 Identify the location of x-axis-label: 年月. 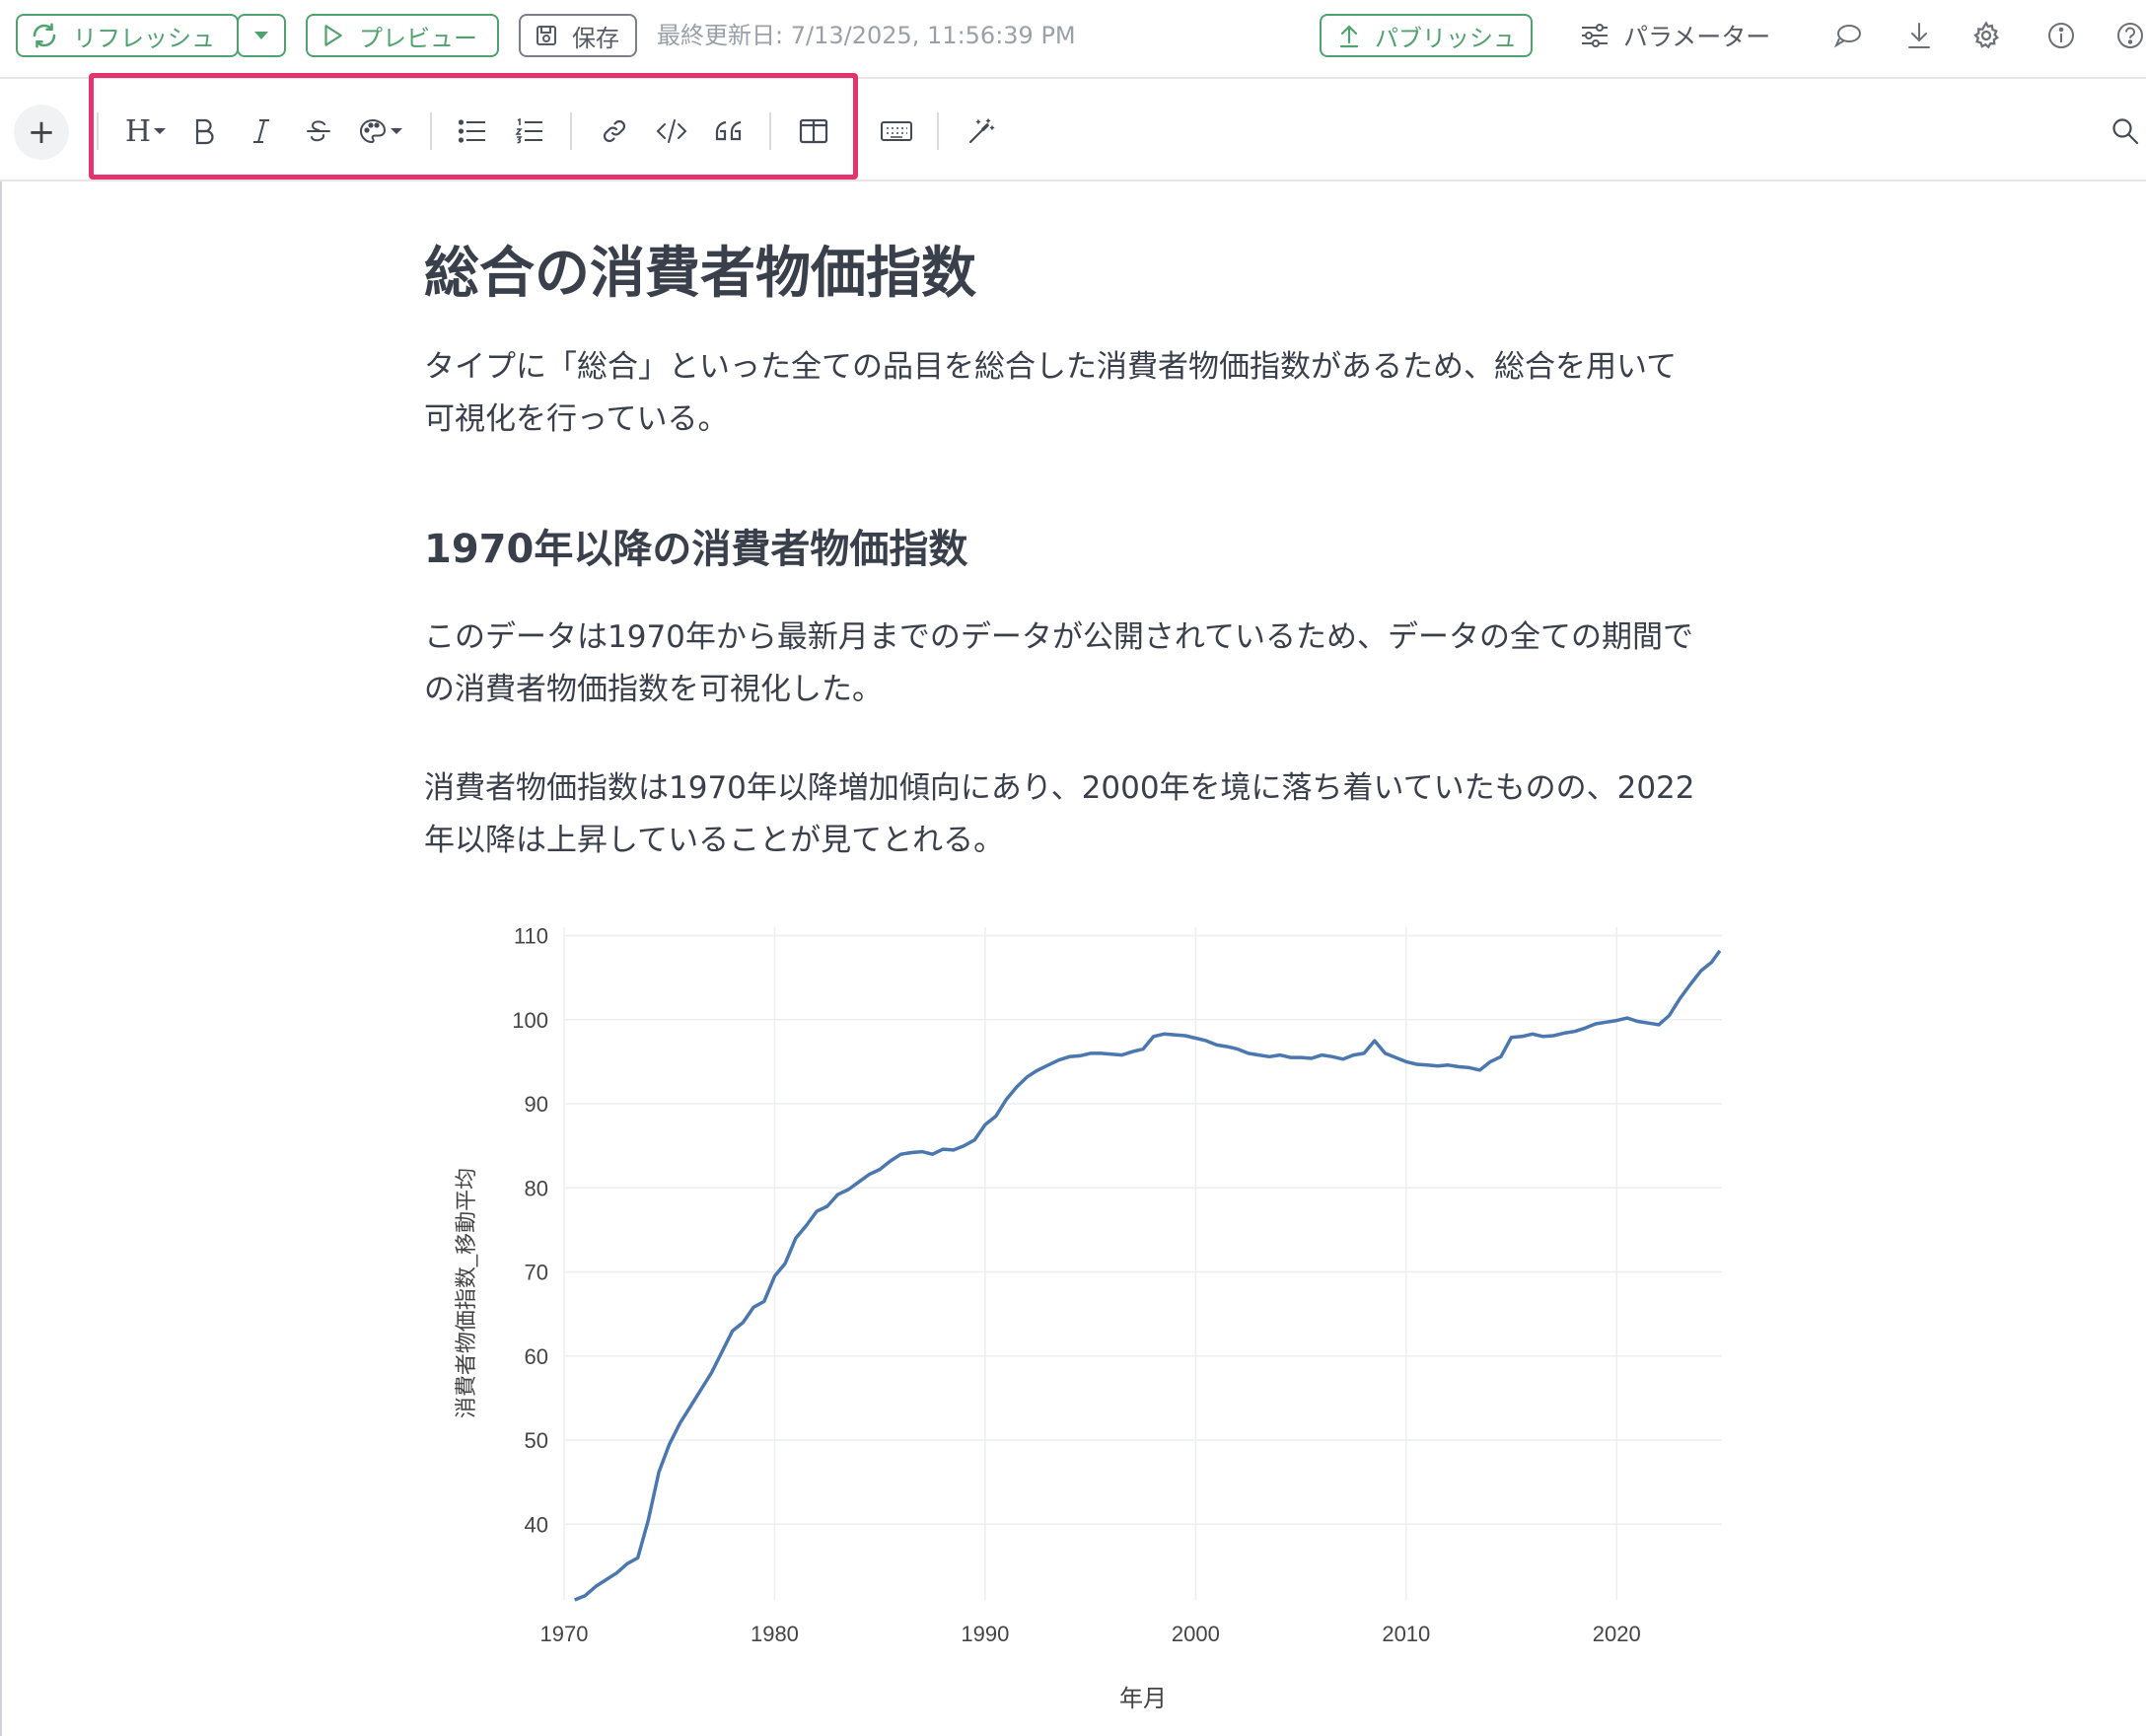
(1143, 1699).